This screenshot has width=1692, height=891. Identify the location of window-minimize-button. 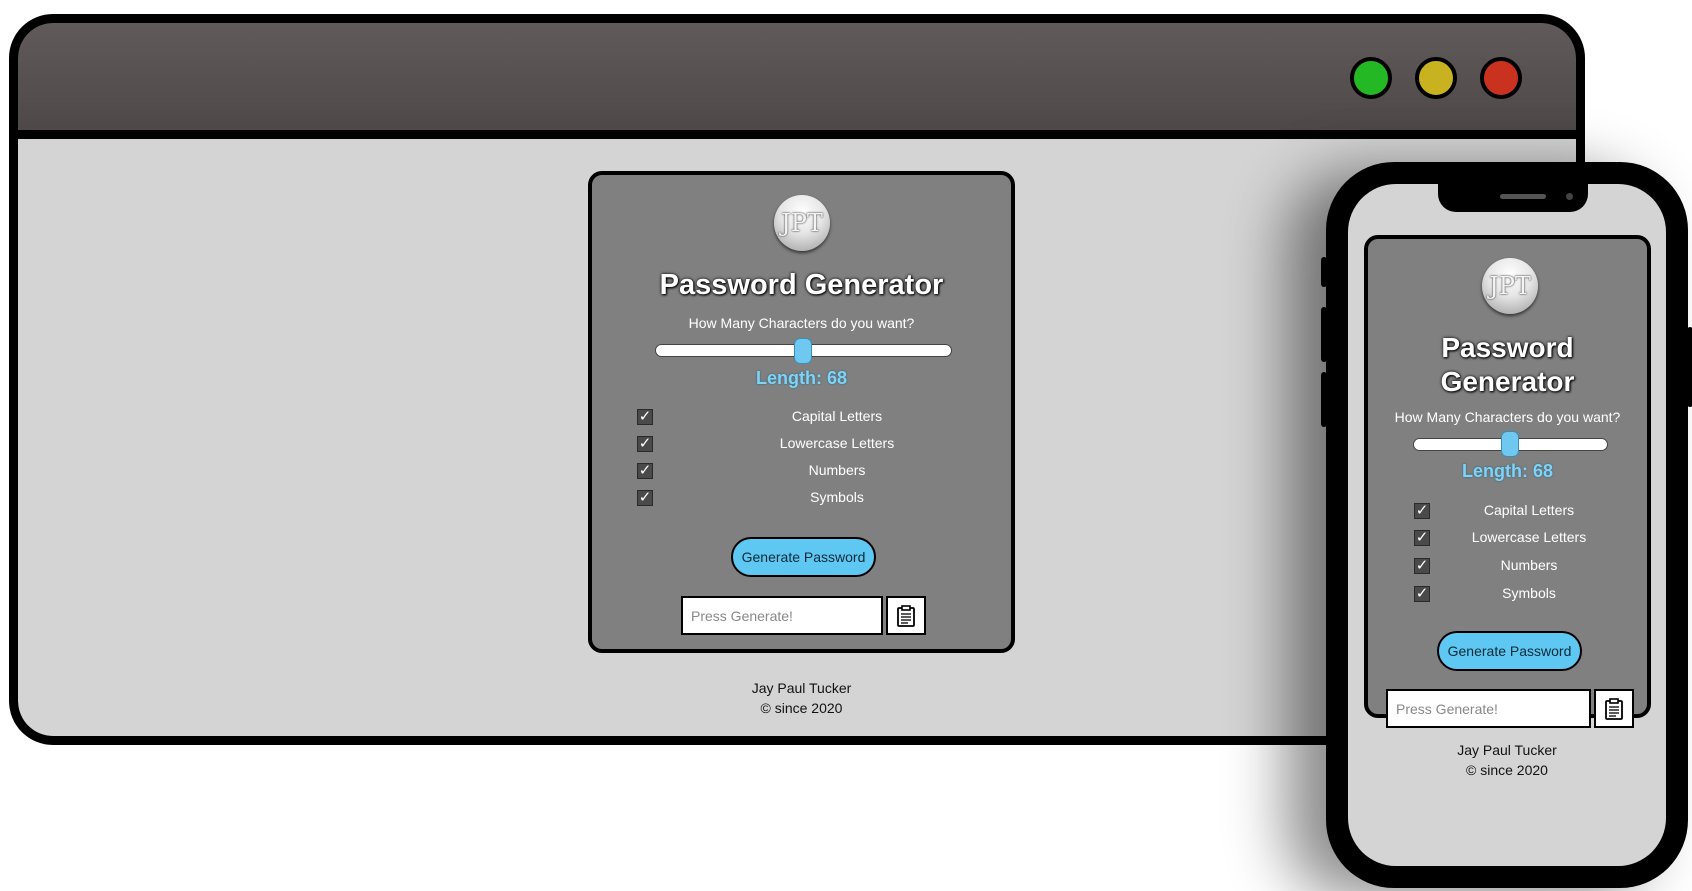
(1436, 78).